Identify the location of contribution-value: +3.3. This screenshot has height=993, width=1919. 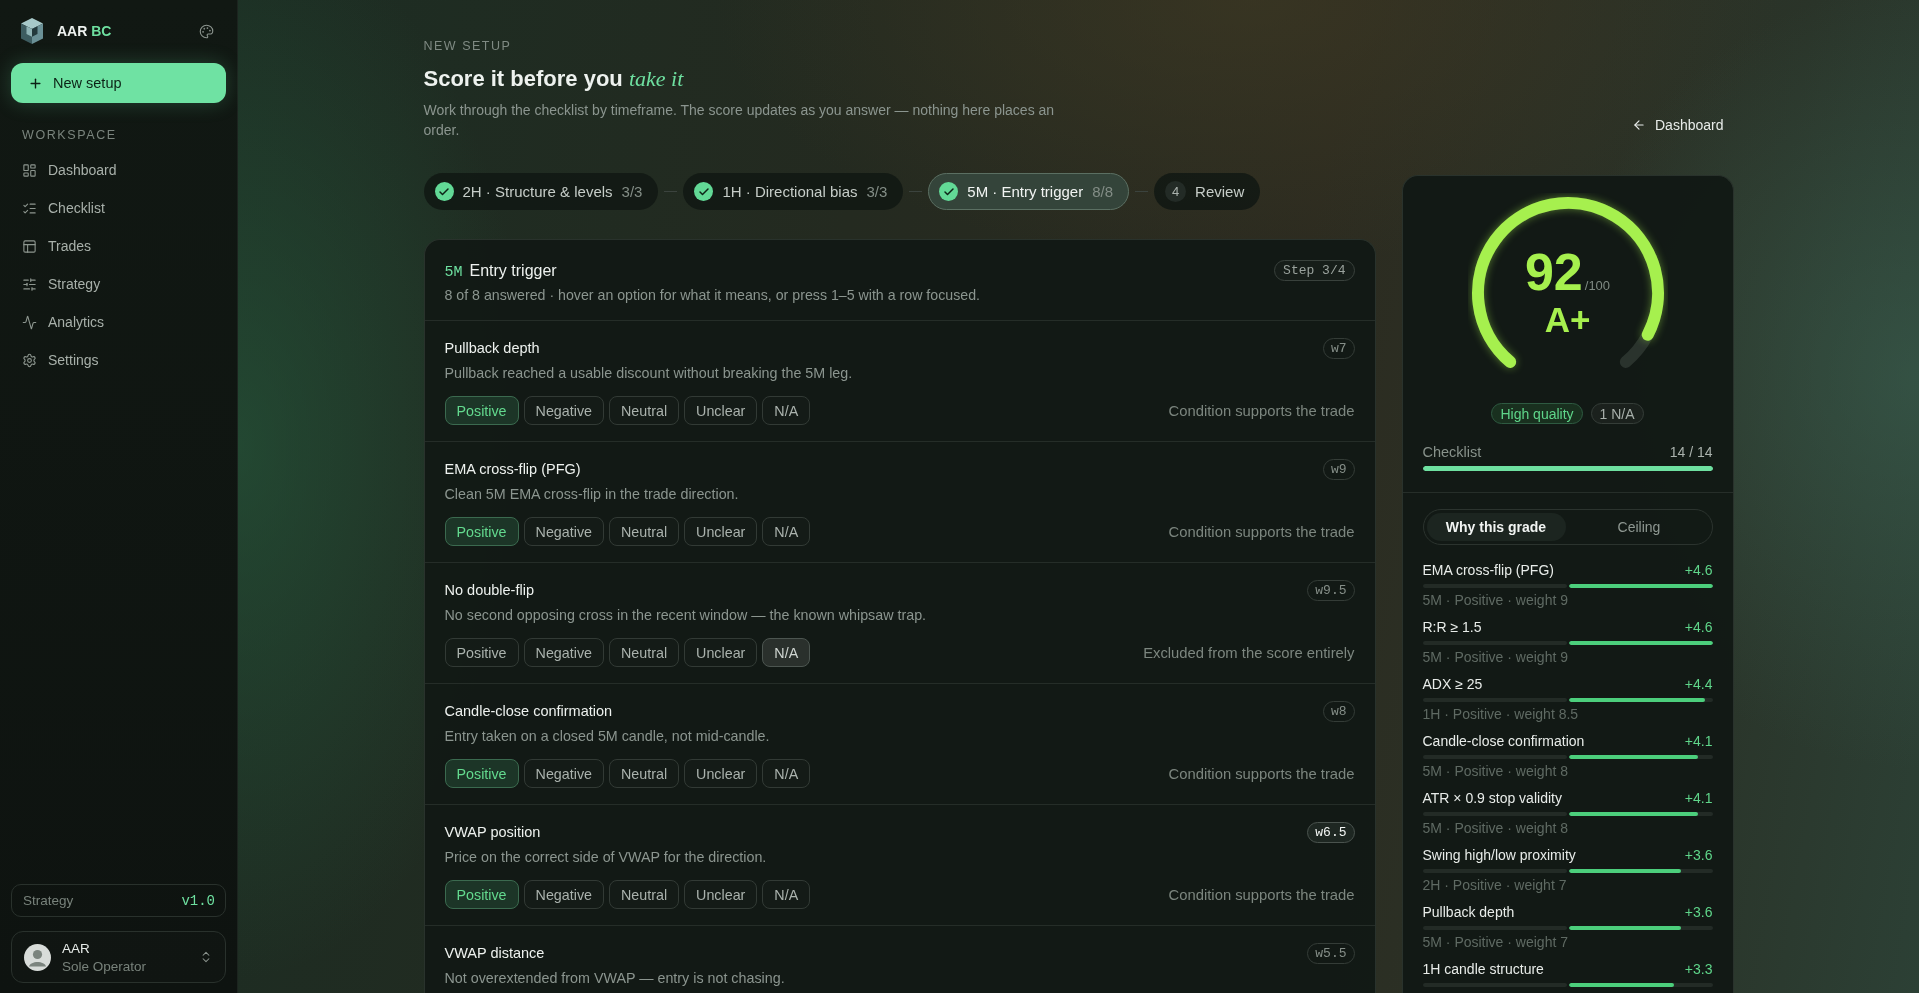
(1698, 969).